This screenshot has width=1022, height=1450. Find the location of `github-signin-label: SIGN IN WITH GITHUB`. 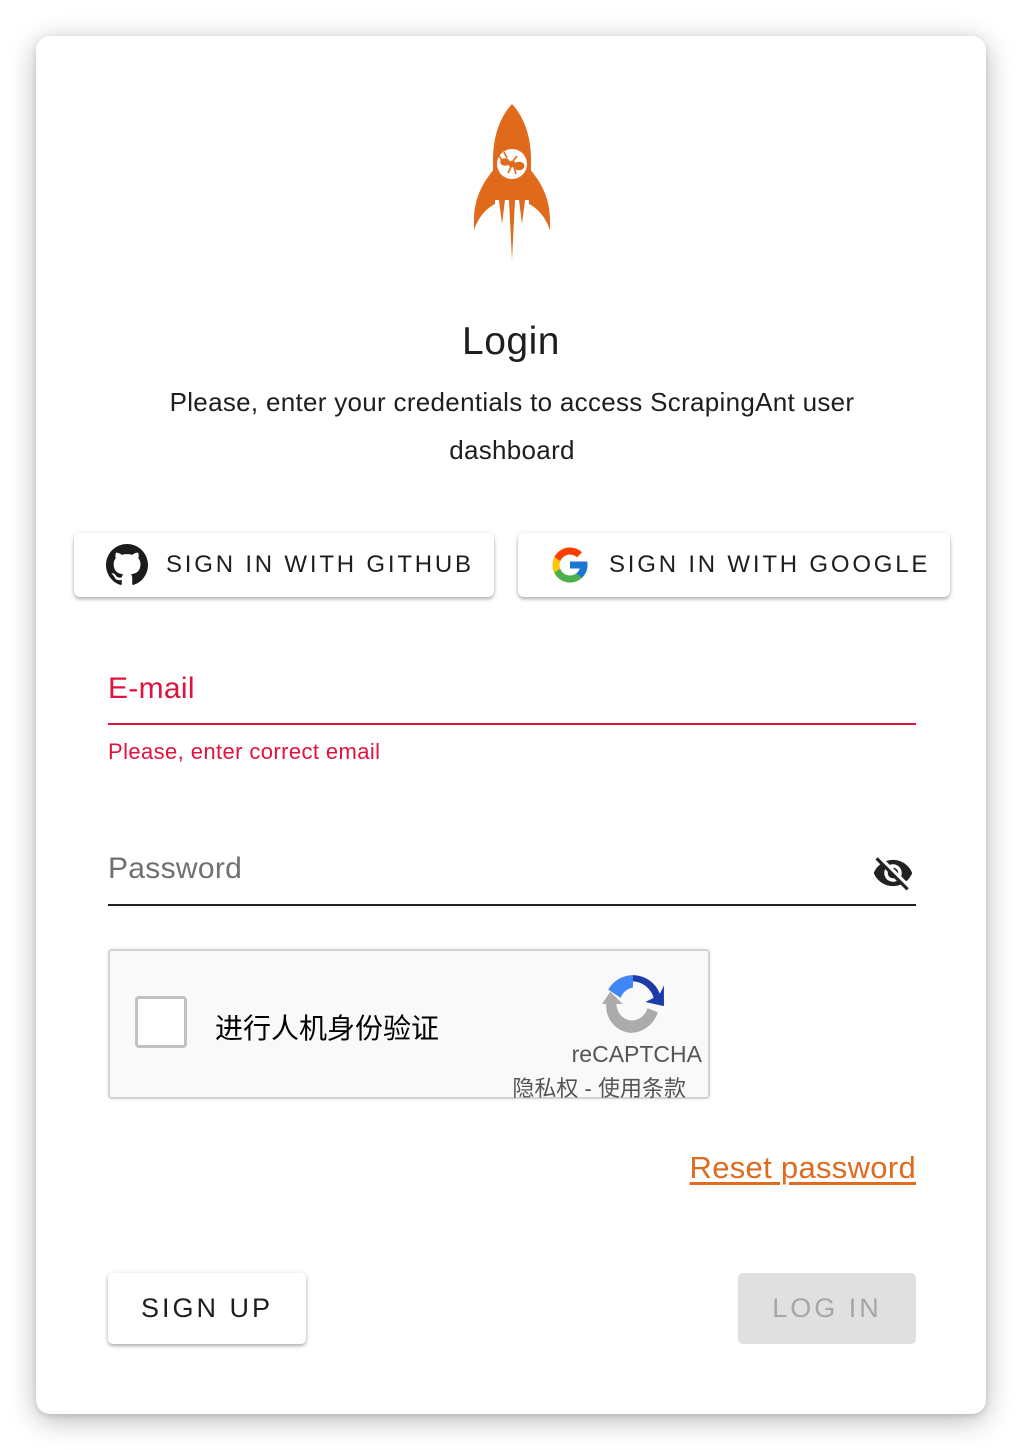

github-signin-label: SIGN IN WITH GITHUB is located at coordinates (320, 564).